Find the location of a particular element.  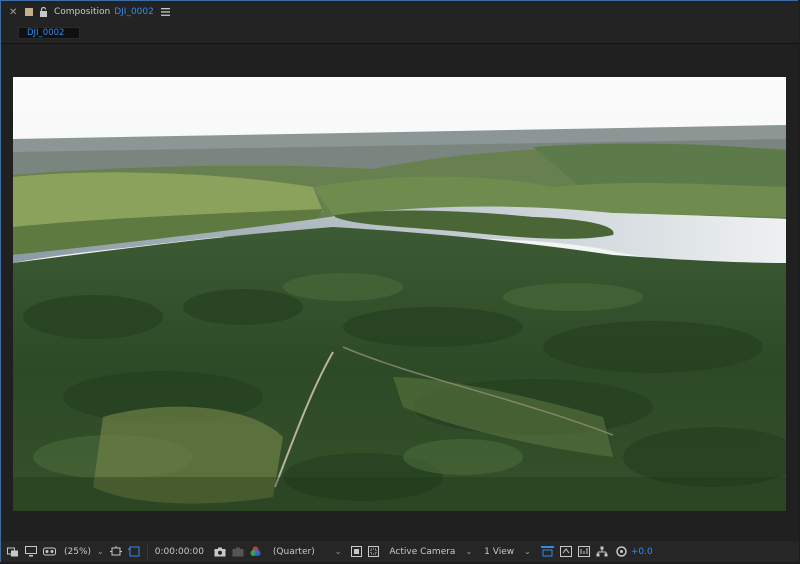

resolution-select: (Quarter) ⌄ is located at coordinates (307, 552).